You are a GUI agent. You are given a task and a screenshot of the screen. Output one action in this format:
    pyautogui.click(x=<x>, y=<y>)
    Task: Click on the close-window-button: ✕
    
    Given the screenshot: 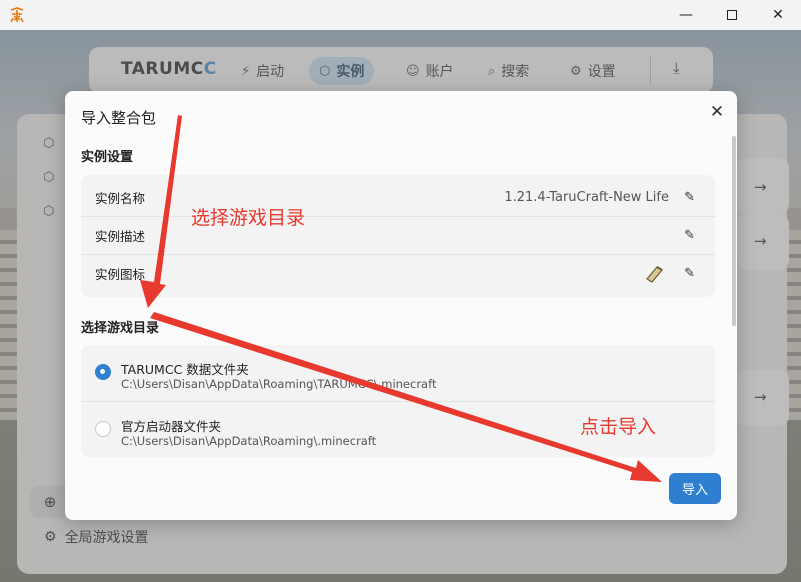 What is the action you would take?
    pyautogui.click(x=778, y=15)
    